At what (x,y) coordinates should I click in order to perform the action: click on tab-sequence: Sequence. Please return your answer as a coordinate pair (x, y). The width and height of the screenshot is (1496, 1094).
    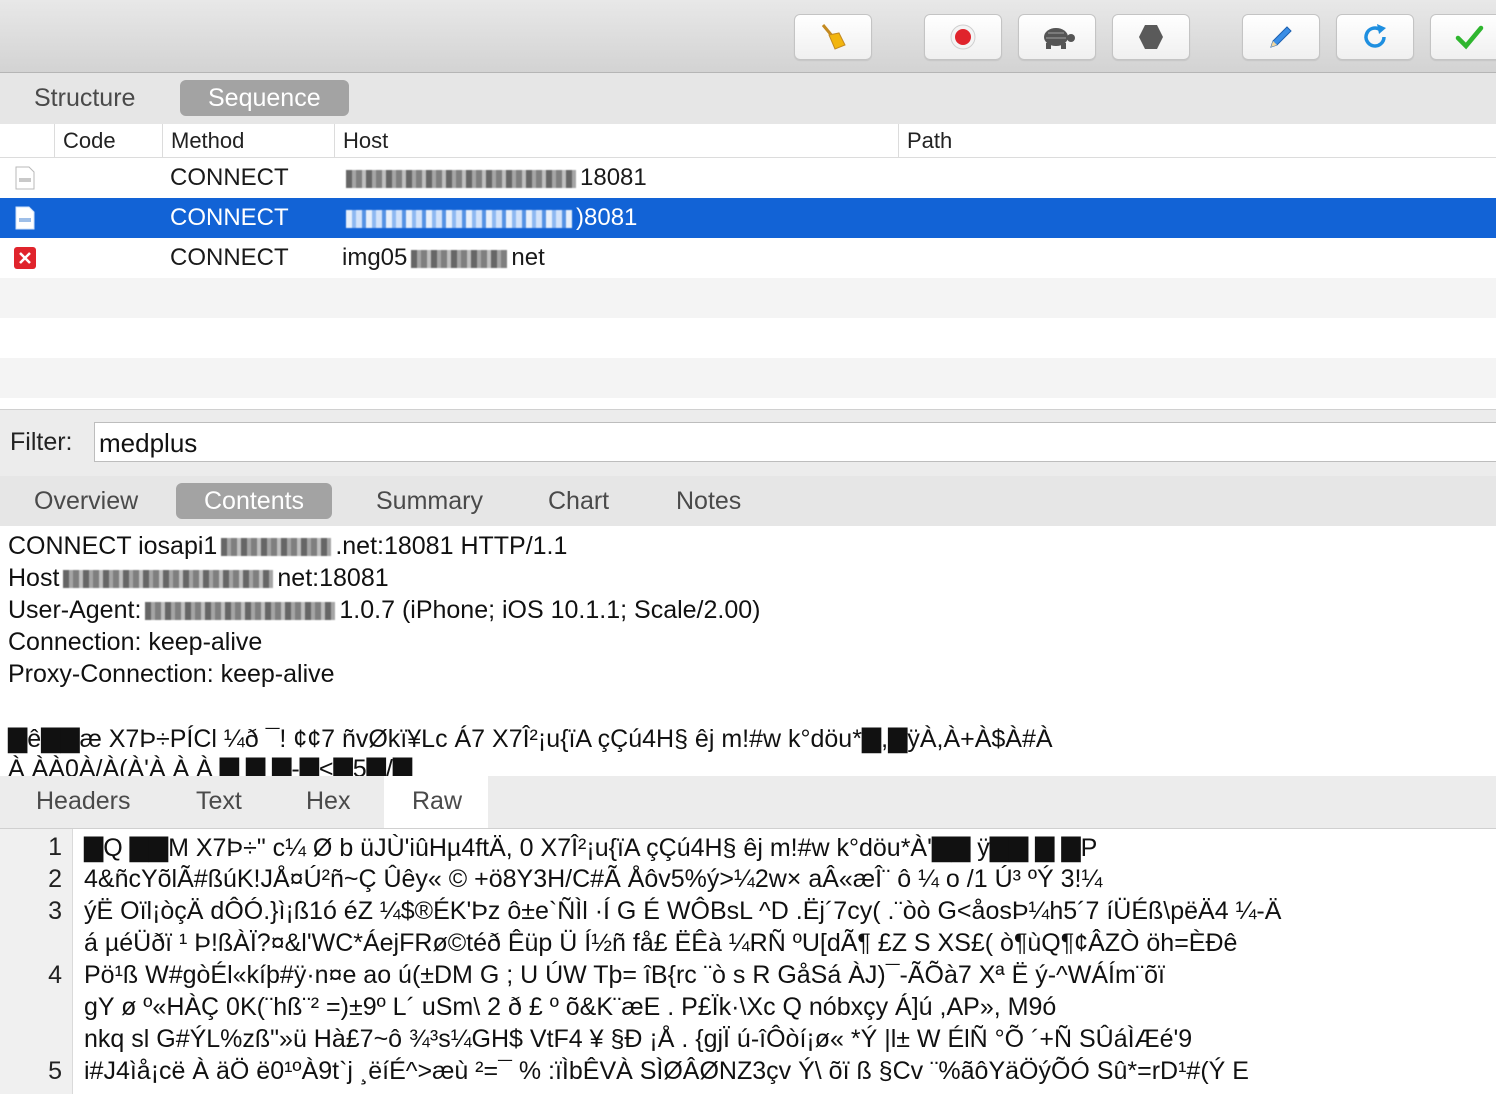
    Looking at the image, I should click on (264, 98).